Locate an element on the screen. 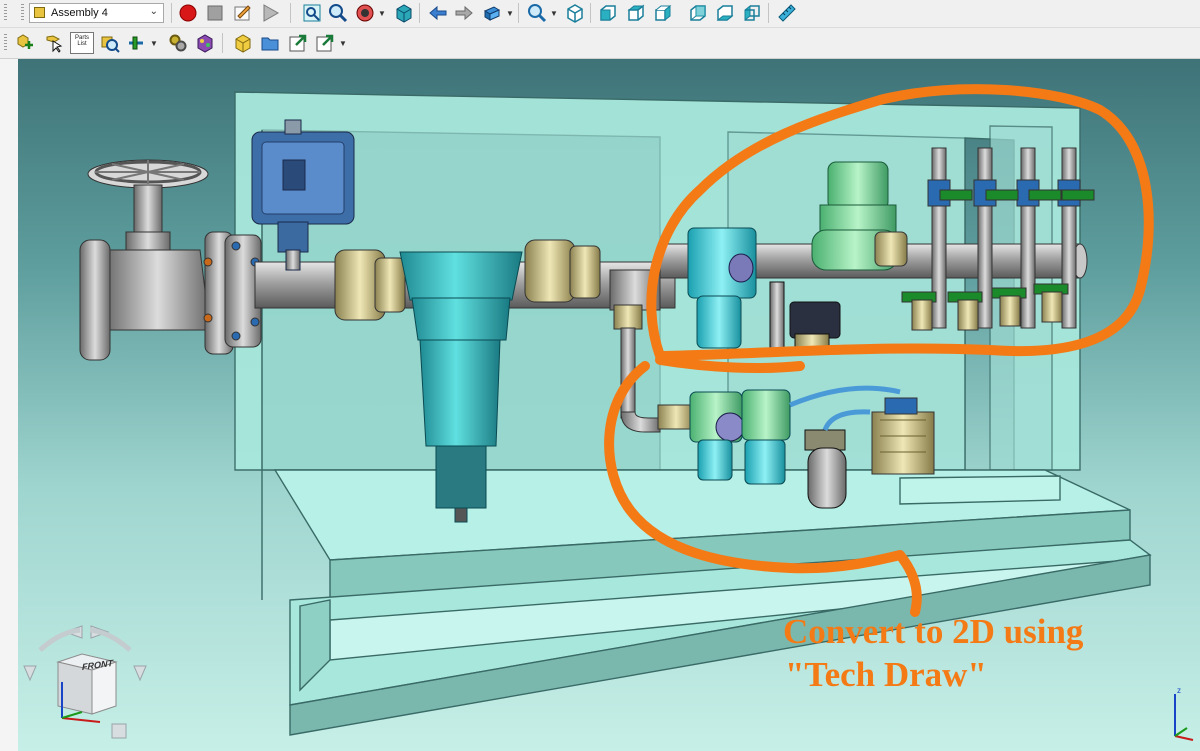 The height and width of the screenshot is (751, 1200). navigation-cube-menu is located at coordinates (119, 731).